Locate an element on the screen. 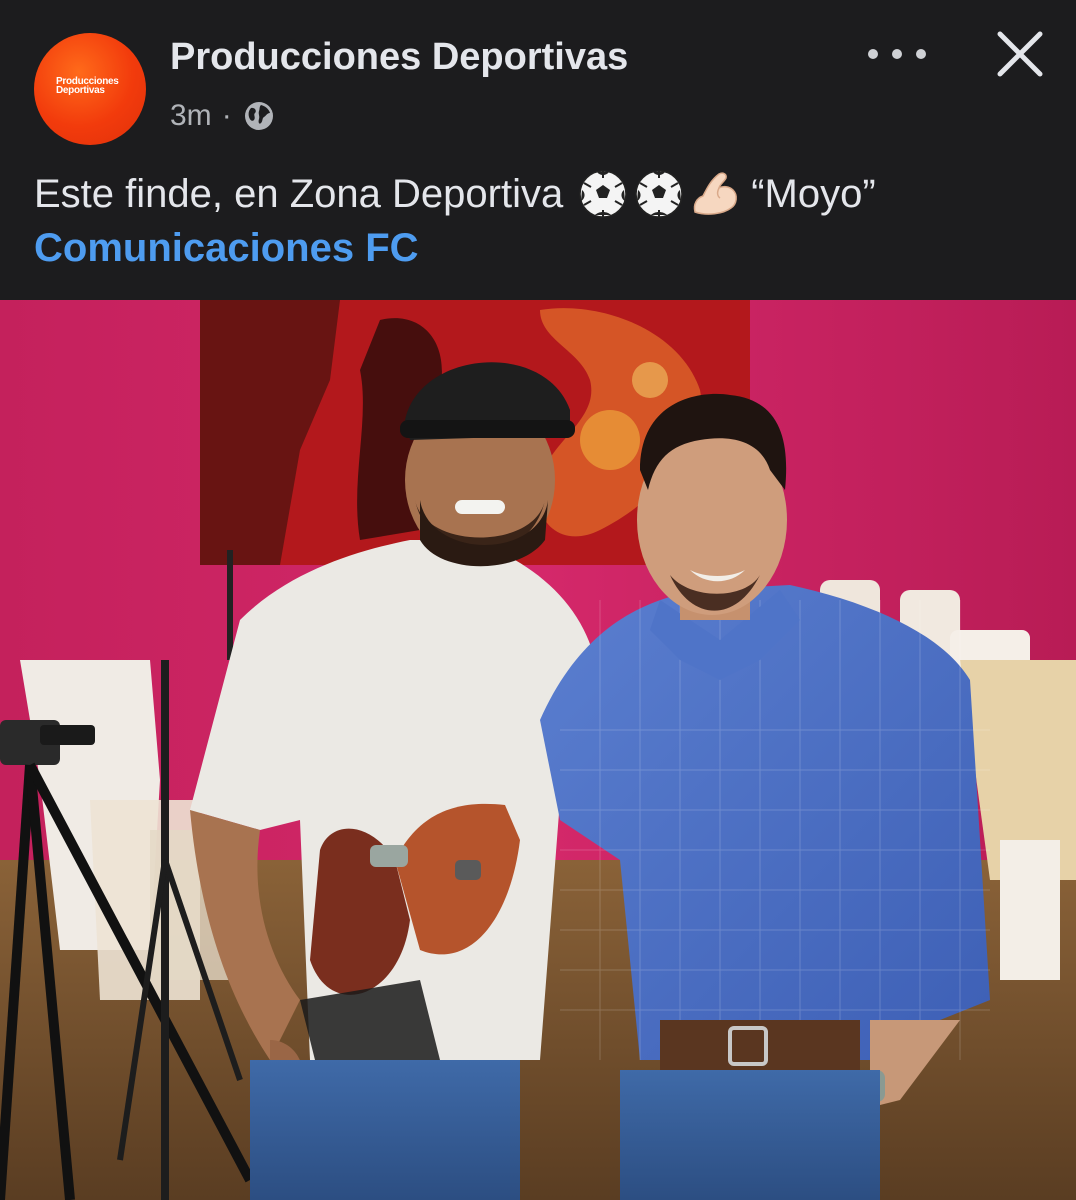 The image size is (1076, 1200). post-caption: Este finde, en Zona Deportiva “Moyo” is located at coordinates (539, 194).